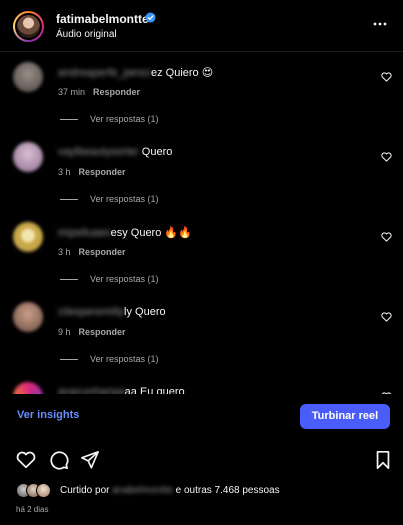 The height and width of the screenshot is (525, 403). I want to click on post-header: fatimabelmontte Áudio original, so click(201, 26).